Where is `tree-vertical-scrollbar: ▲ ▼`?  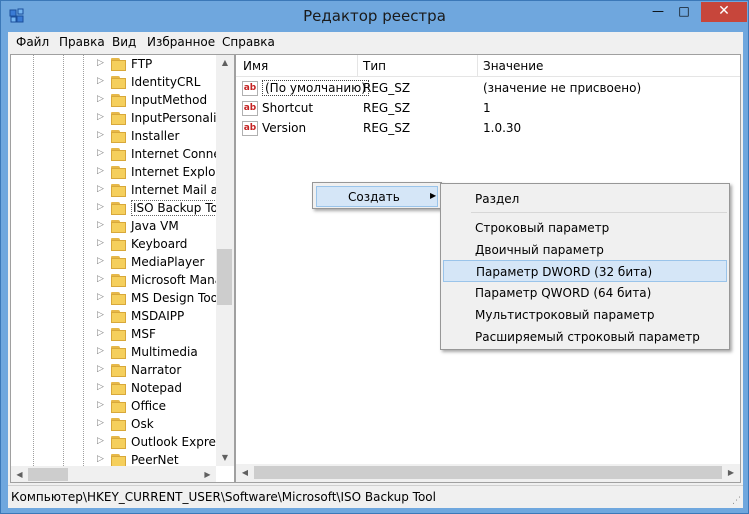 tree-vertical-scrollbar: ▲ ▼ is located at coordinates (225, 260).